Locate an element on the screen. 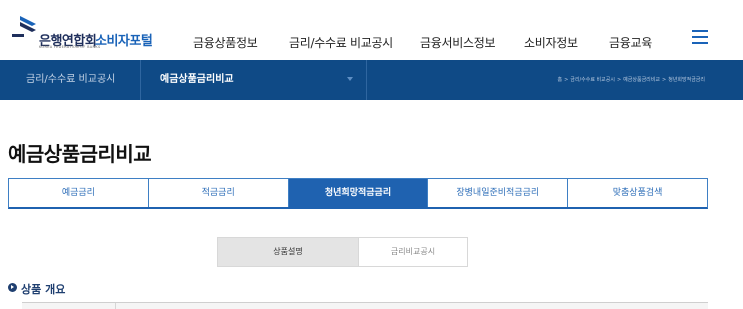 The height and width of the screenshot is (309, 743). content-subtabs: 상품설명 금리비교공시 is located at coordinates (342, 252).